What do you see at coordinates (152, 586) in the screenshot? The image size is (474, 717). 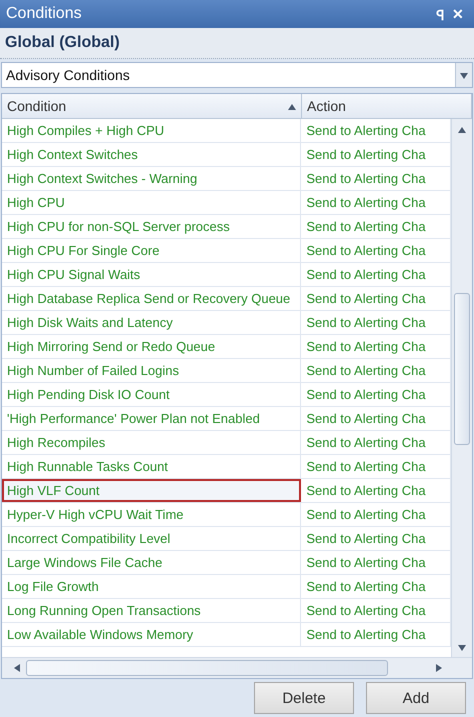 I see `condition-cell: Log File Growth` at bounding box center [152, 586].